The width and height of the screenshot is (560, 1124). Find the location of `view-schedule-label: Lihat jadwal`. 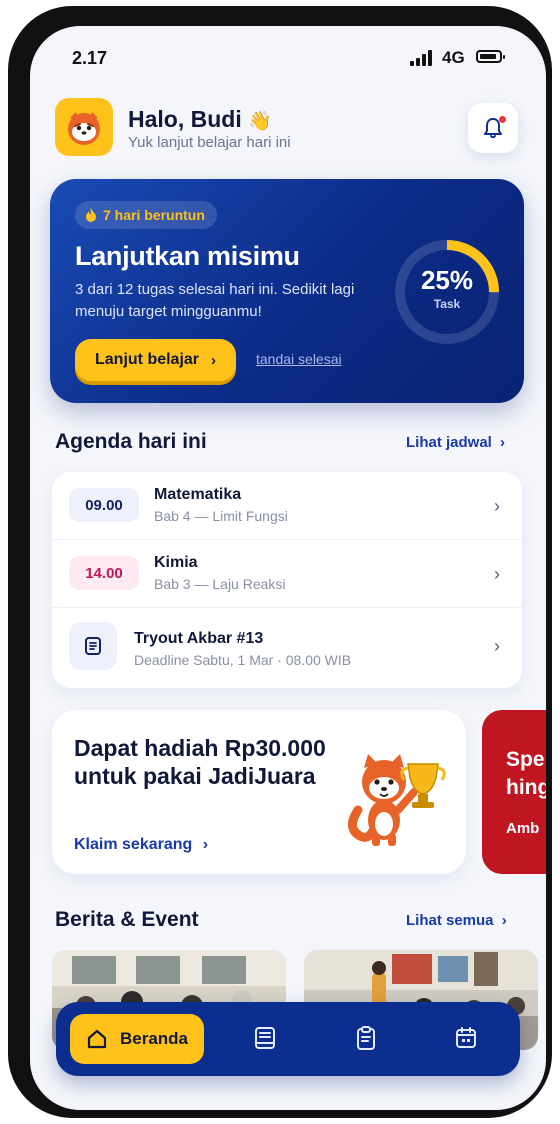

view-schedule-label: Lihat jadwal is located at coordinates (449, 442).